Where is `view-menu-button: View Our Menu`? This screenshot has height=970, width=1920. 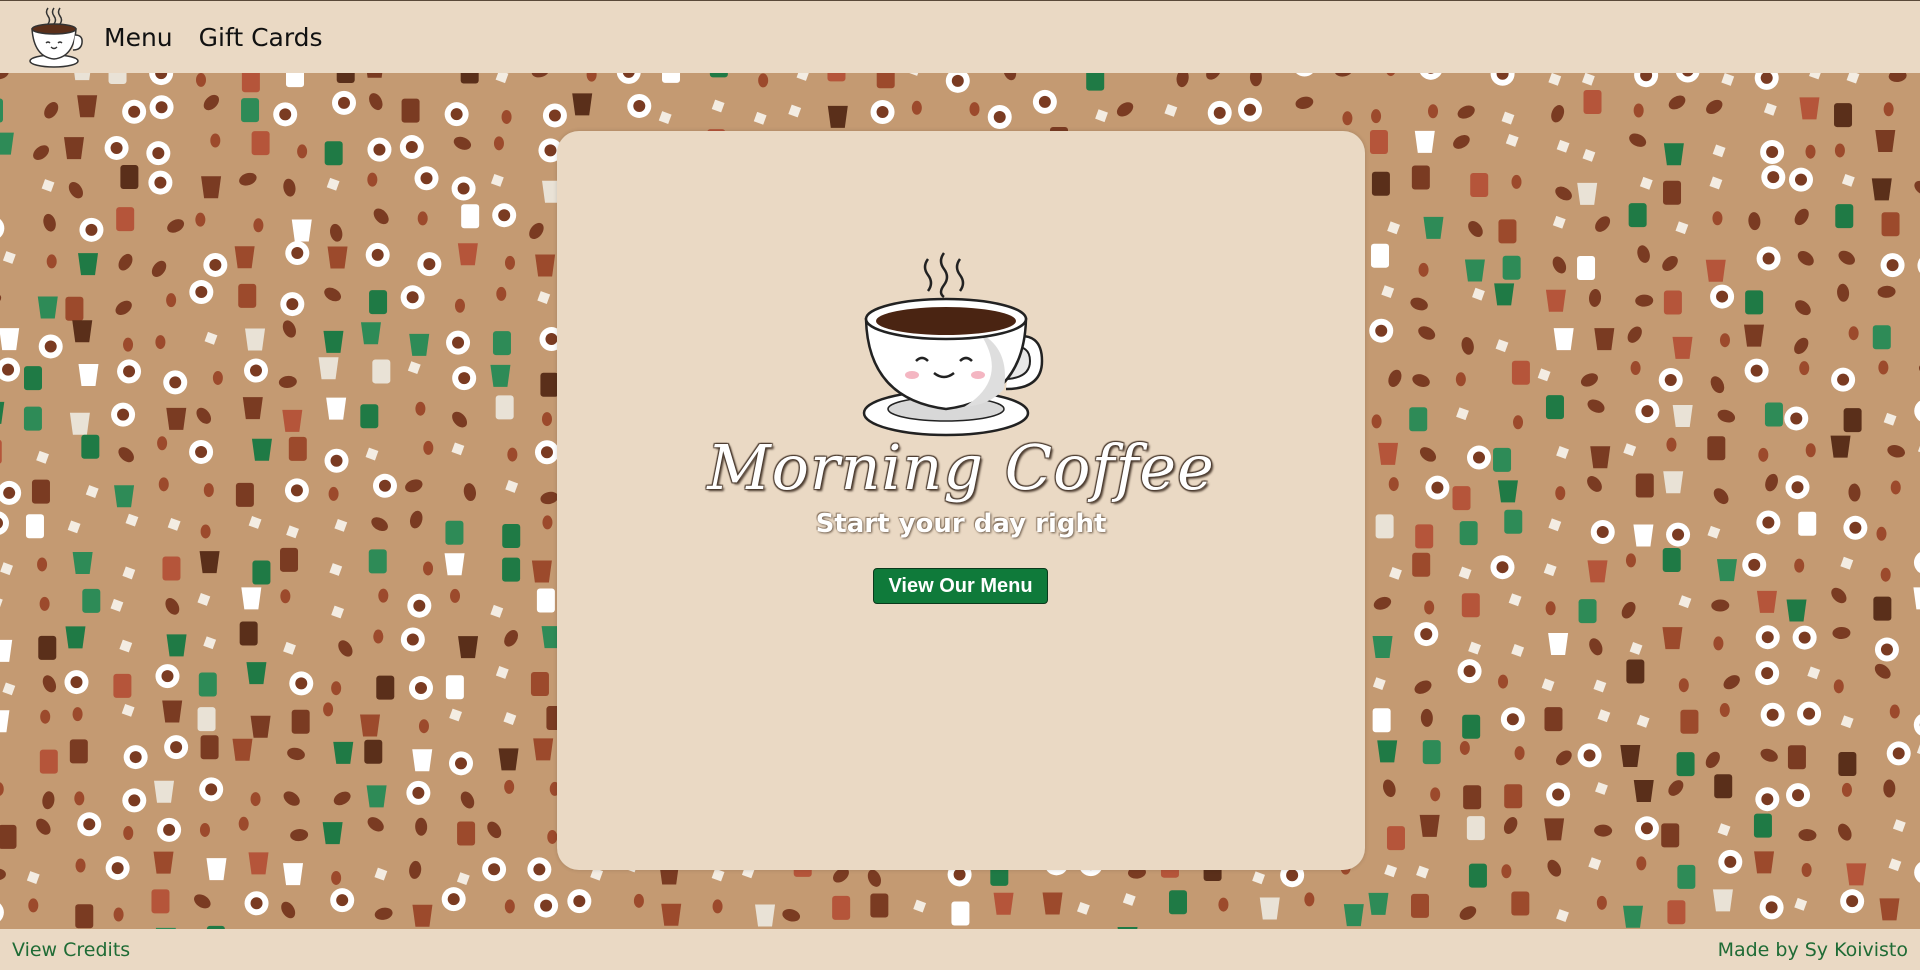 view-menu-button: View Our Menu is located at coordinates (960, 586).